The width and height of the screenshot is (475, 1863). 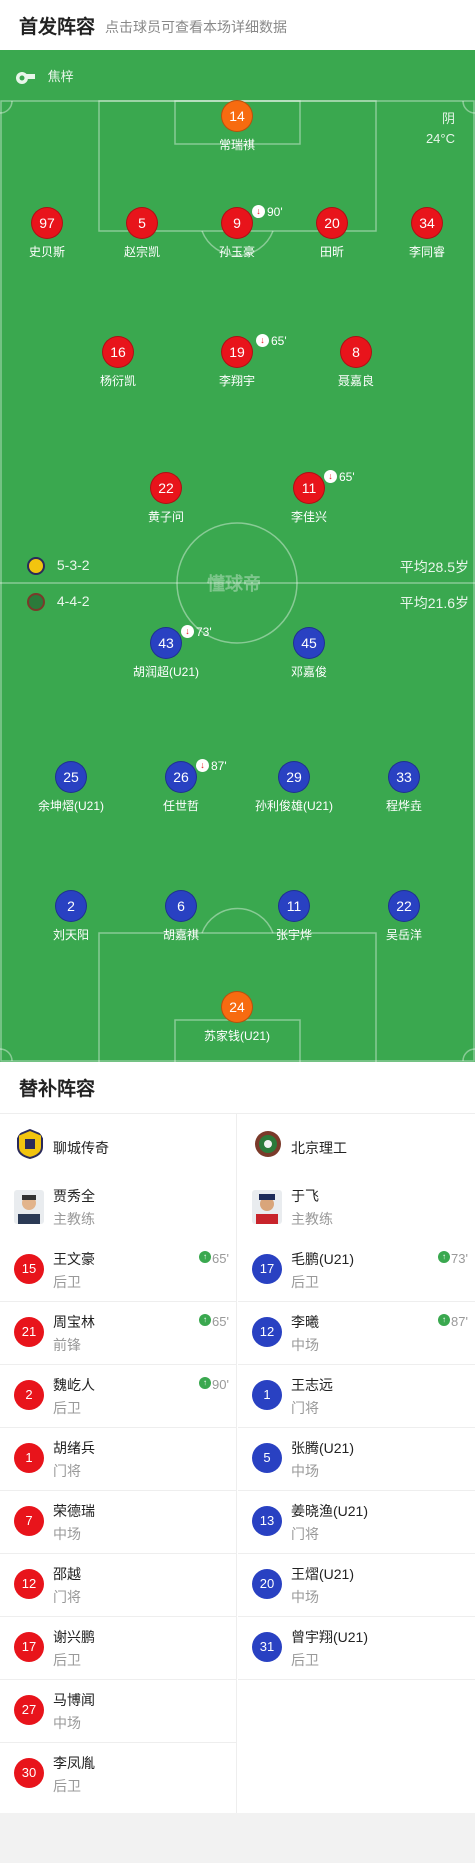 What do you see at coordinates (323, 1574) in the screenshot?
I see `bench-player-name: 王熠(U21)` at bounding box center [323, 1574].